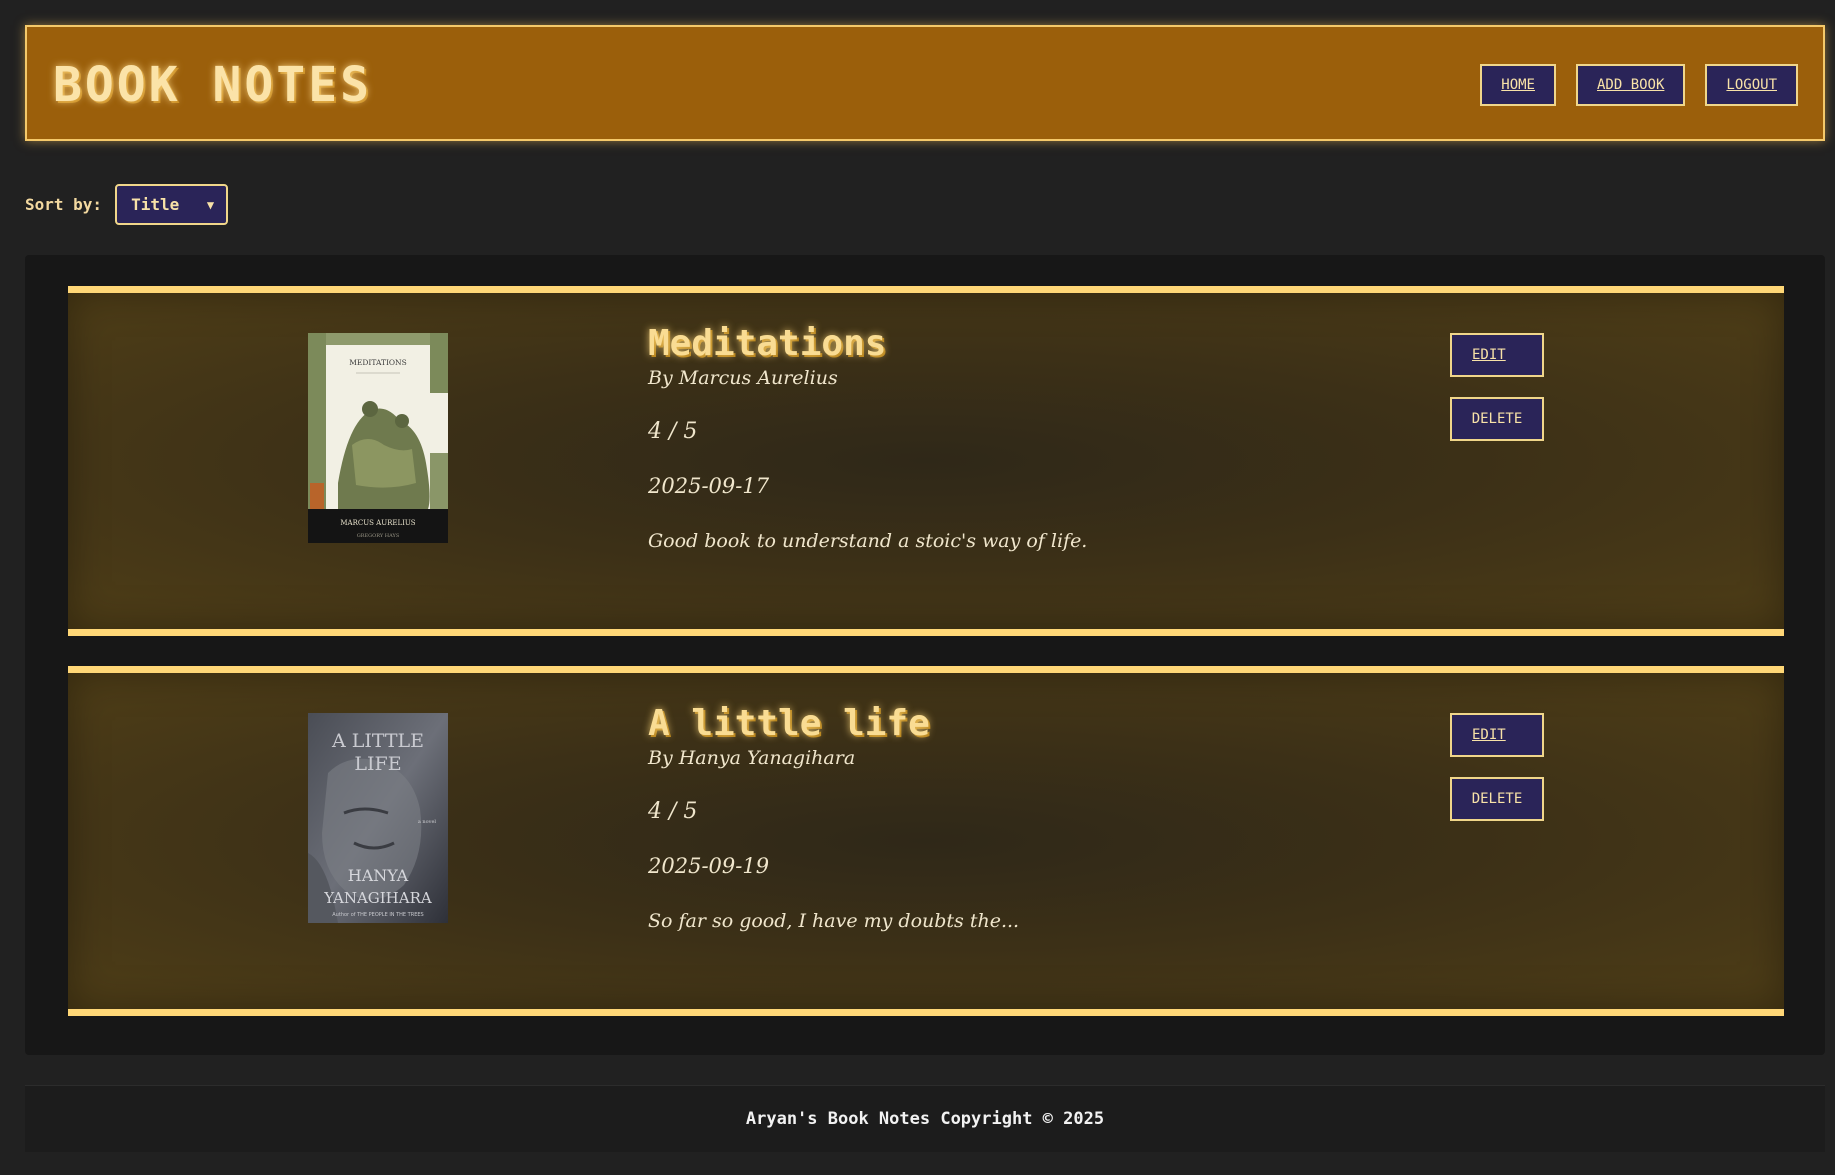 The height and width of the screenshot is (1175, 1835). I want to click on site-header: BOOK NOTES HOME ADD BOOK LOGOUT, so click(925, 83).